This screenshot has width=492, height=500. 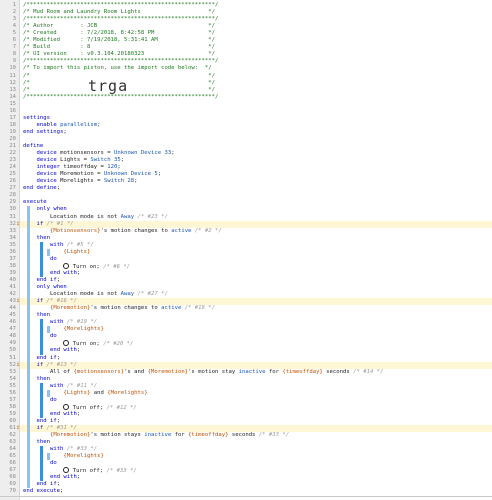 I want to click on code-text: {Morelights}, so click(x=83, y=456).